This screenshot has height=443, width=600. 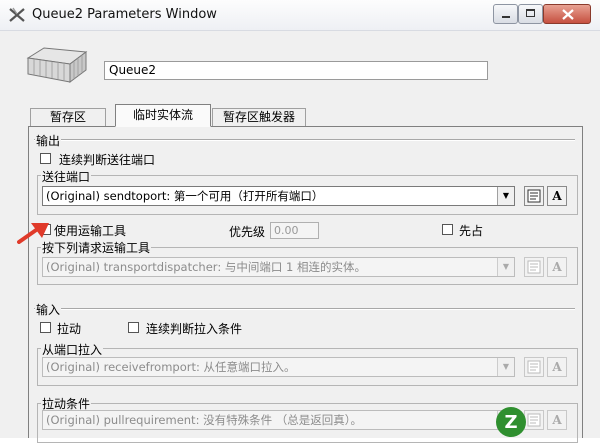 I want to click on close-button, so click(x=567, y=14).